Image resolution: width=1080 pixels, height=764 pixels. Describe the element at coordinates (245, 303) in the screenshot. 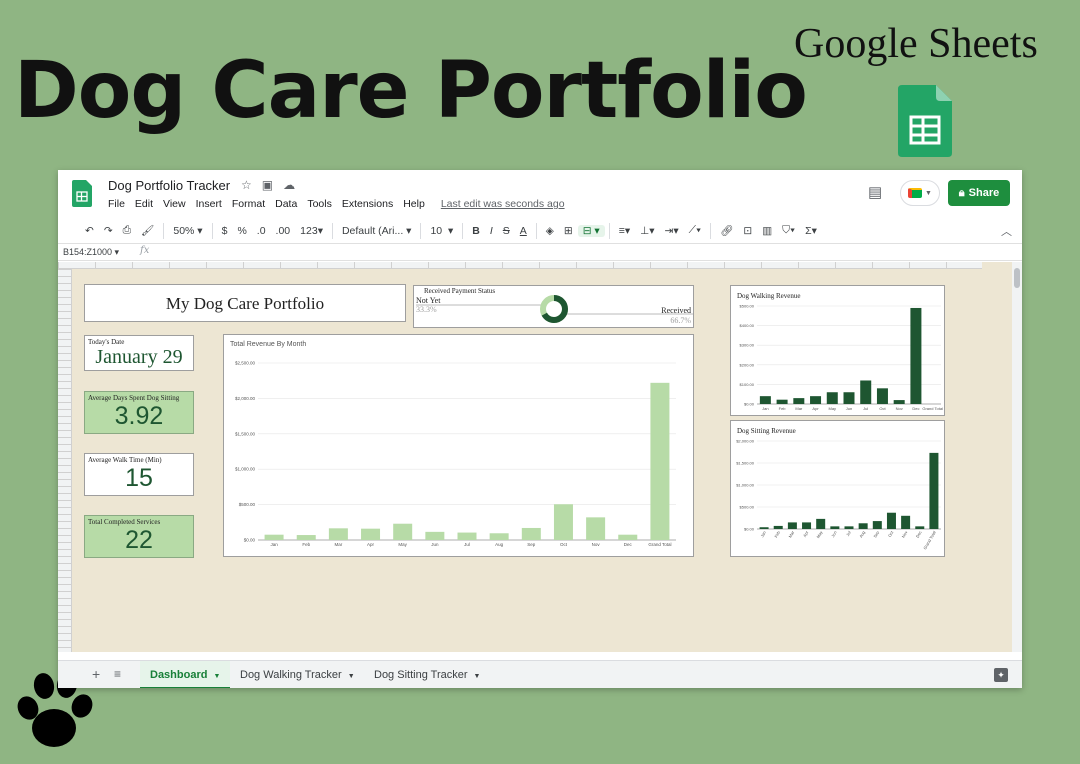

I see `dashboard-title-cell: My Dog Care Portfolio` at that location.